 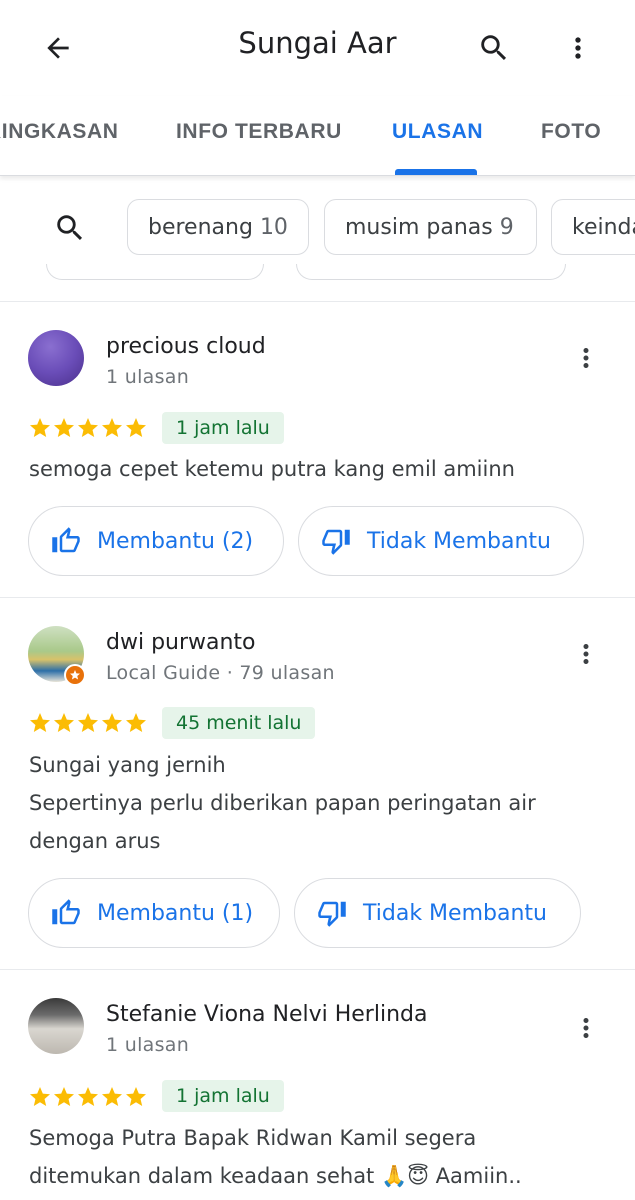 What do you see at coordinates (175, 913) in the screenshot?
I see `helpful-label: Membantu (1)` at bounding box center [175, 913].